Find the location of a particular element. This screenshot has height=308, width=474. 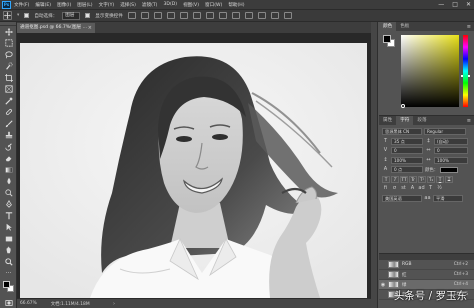

hue-slider is located at coordinates (465, 71).